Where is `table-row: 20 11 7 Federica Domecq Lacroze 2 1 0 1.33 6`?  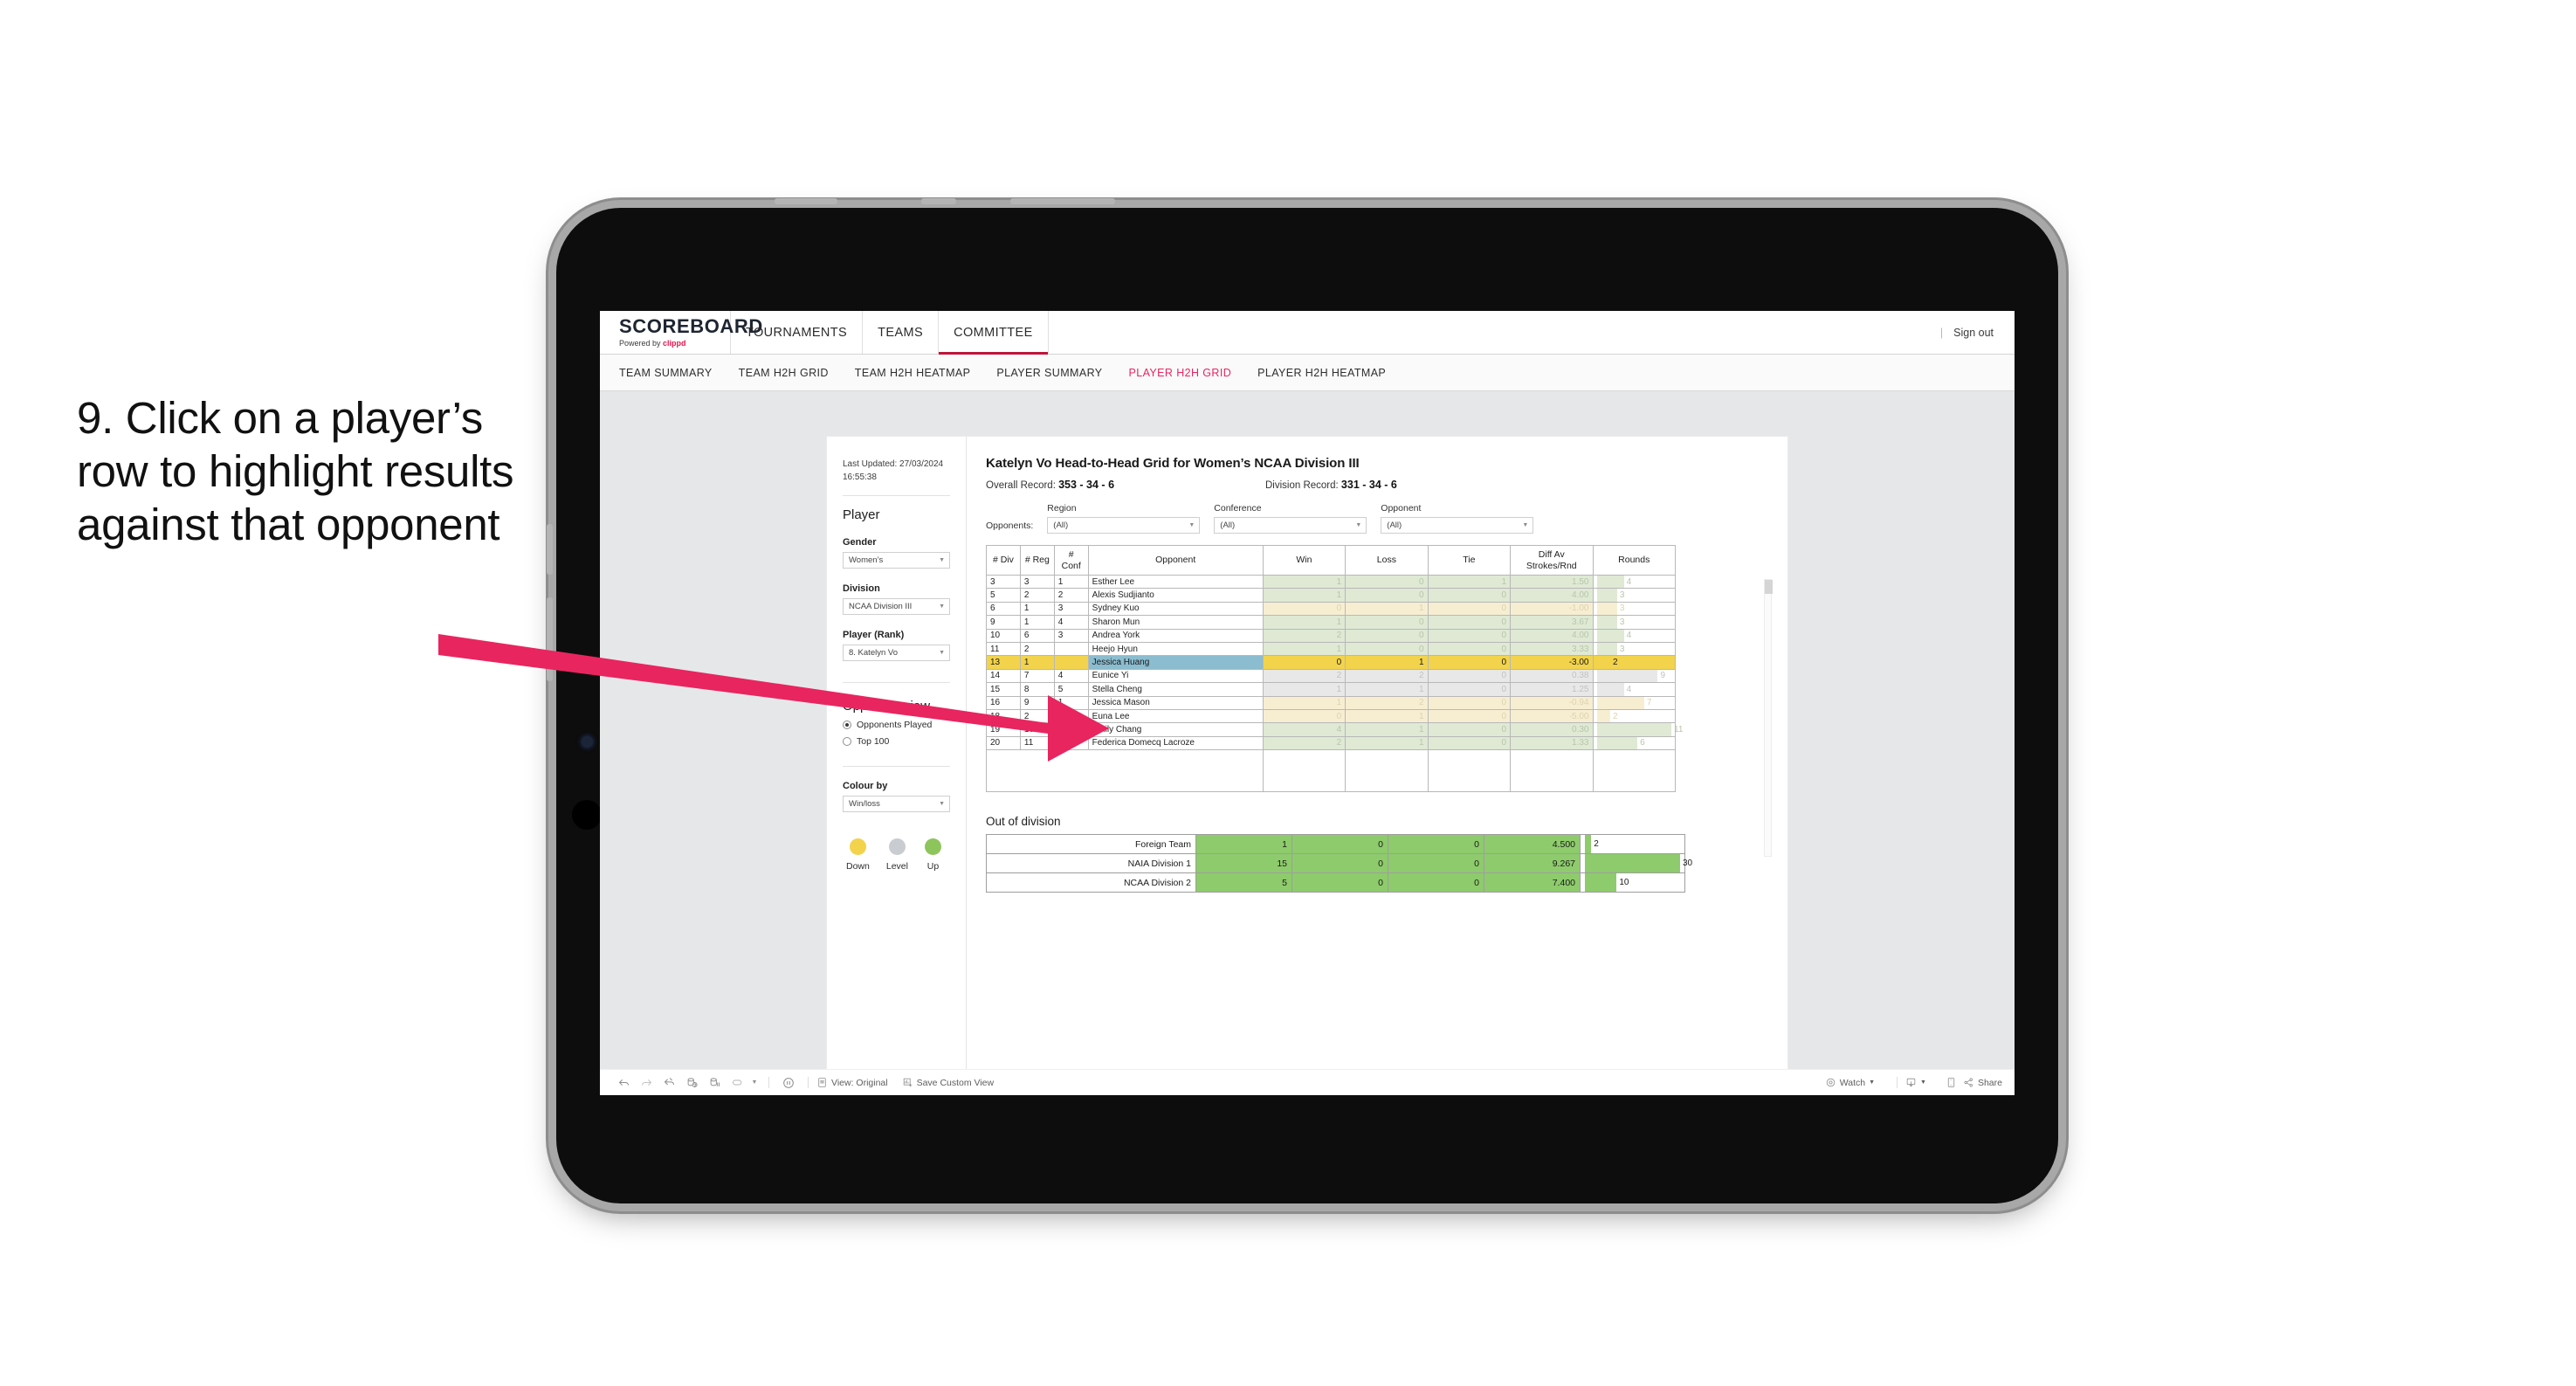 table-row: 20 11 7 Federica Domecq Lacroze 2 1 0 1.33 6 is located at coordinates (1331, 743).